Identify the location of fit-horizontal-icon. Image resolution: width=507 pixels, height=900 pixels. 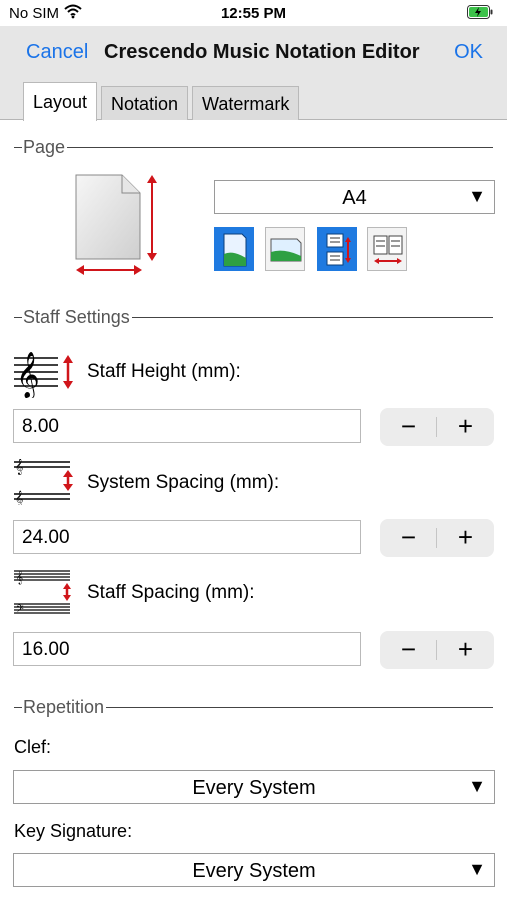
(388, 255).